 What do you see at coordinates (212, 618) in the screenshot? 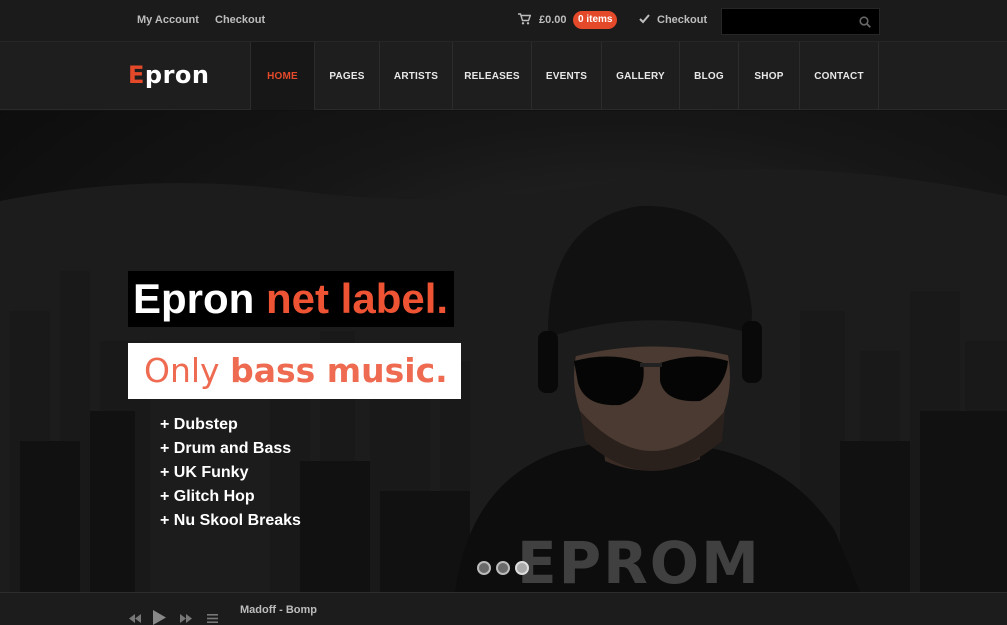
I see `playlist-icon` at bounding box center [212, 618].